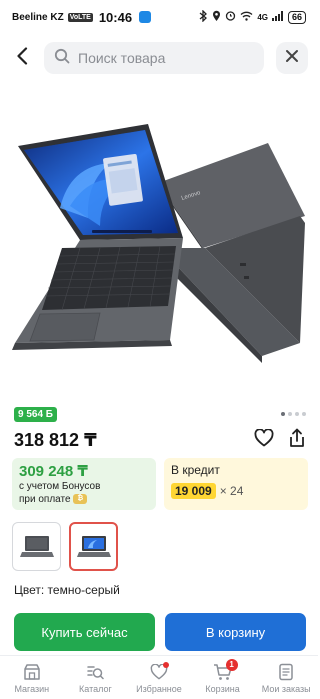  What do you see at coordinates (296, 17) in the screenshot?
I see `battery-indicator: 66` at bounding box center [296, 17].